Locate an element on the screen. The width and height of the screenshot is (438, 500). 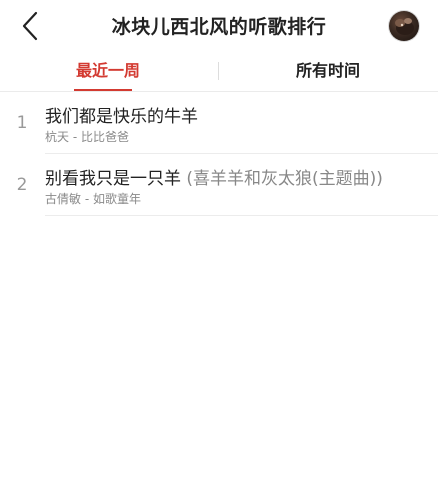
tab-bar: 最近一周 所有时间 is located at coordinates (219, 72).